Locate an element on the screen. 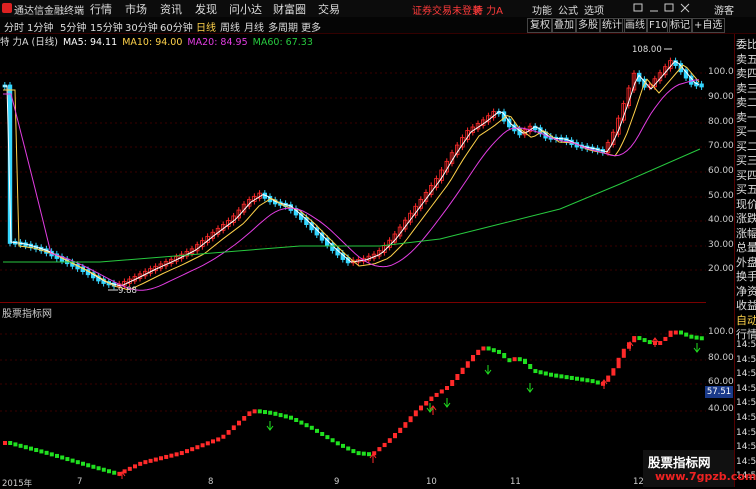 This screenshot has height=489, width=756. period-daily: 日线 is located at coordinates (206, 26).